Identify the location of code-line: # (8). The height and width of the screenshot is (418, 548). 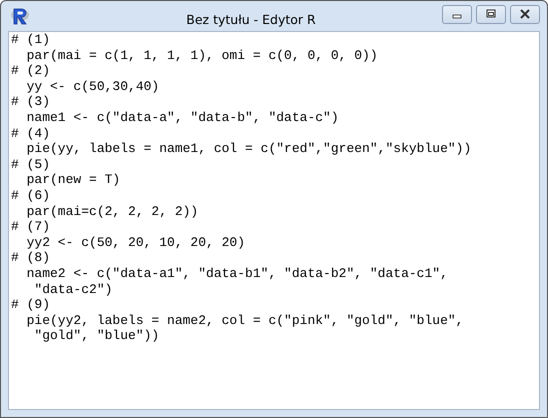
(30, 258).